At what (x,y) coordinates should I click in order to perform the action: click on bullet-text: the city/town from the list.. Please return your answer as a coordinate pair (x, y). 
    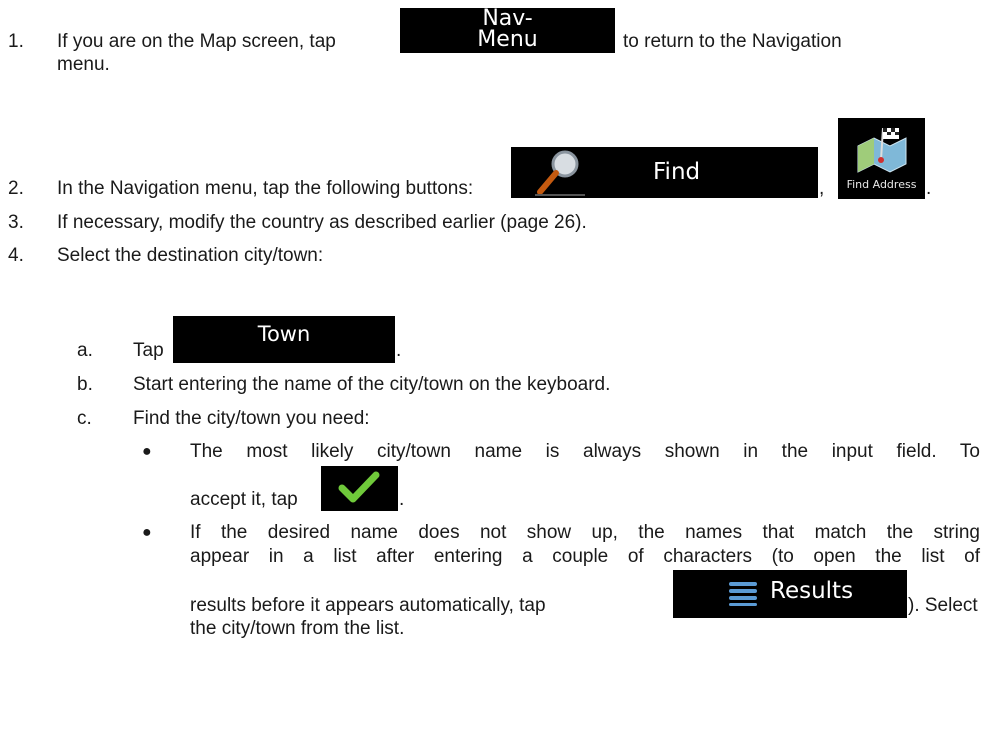
    Looking at the image, I should click on (297, 628).